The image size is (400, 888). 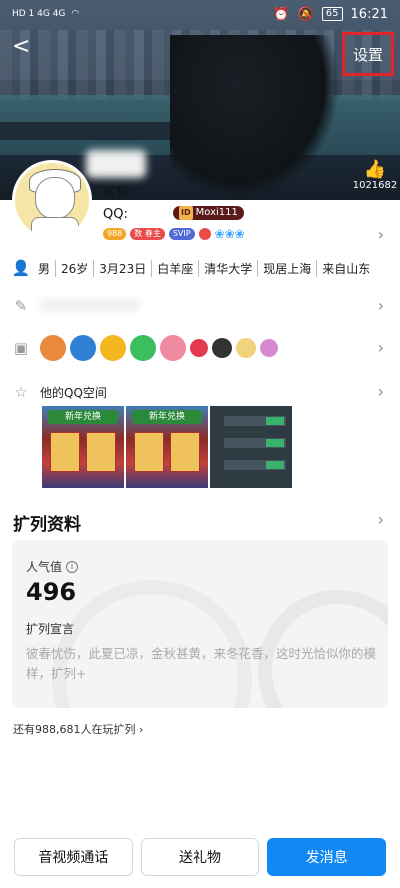 What do you see at coordinates (21, 348) in the screenshot?
I see `medal-box-icon: ▣` at bounding box center [21, 348].